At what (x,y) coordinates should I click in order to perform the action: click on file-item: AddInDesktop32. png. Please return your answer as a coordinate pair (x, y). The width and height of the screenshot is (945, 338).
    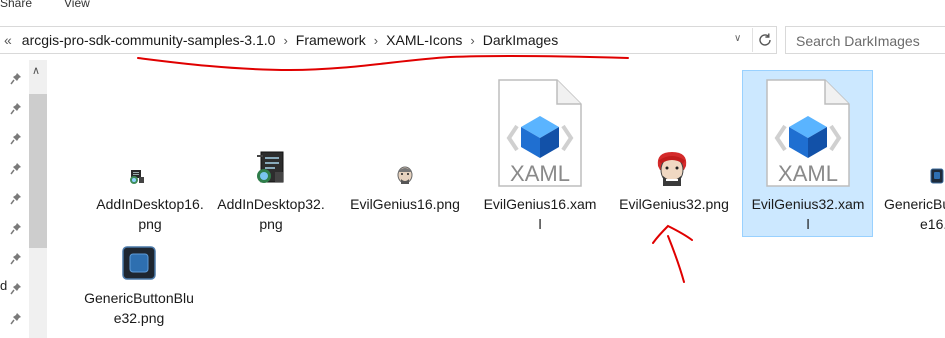
    Looking at the image, I should click on (271, 185).